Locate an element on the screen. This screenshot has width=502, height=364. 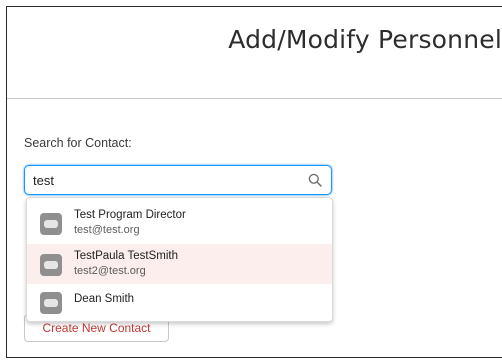
contact-option: Test Program Director test@test.org is located at coordinates (179, 223).